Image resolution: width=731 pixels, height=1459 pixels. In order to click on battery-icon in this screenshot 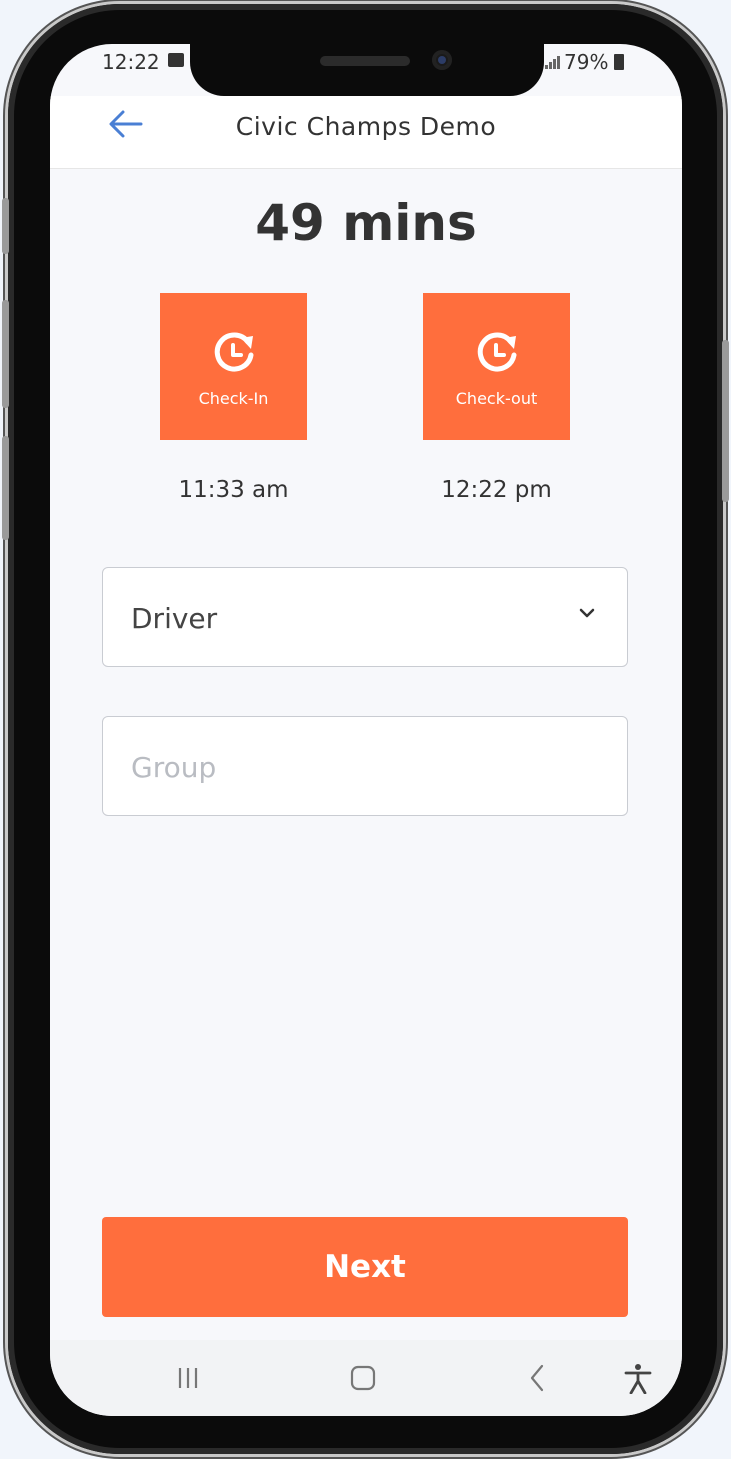, I will do `click(619, 62)`.